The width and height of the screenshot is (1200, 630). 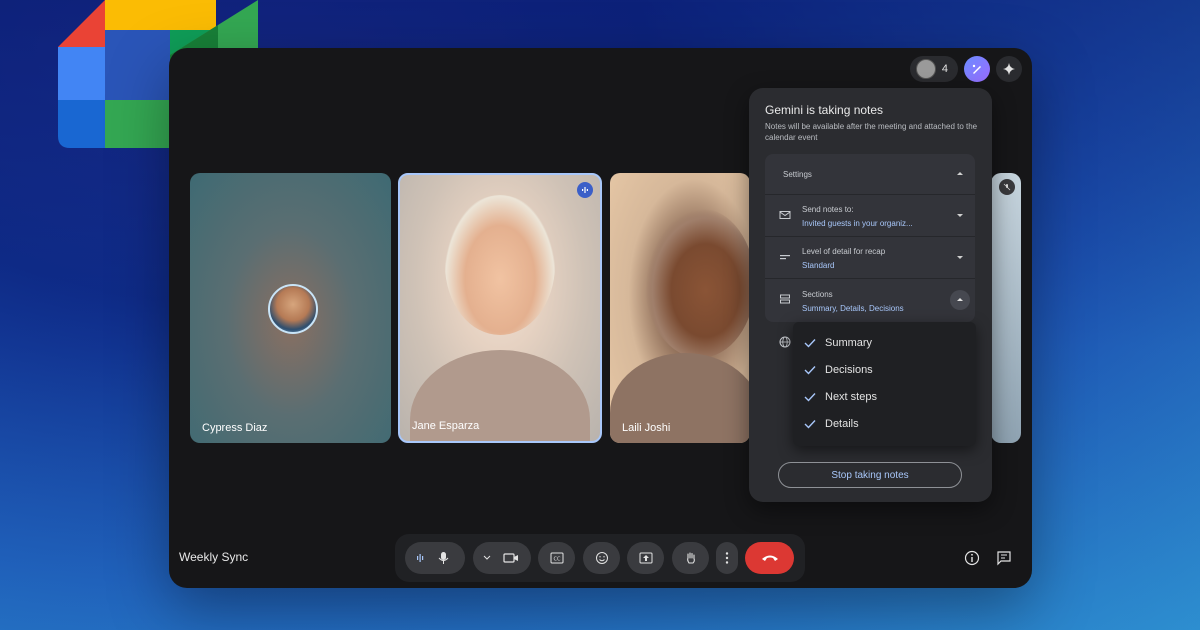 What do you see at coordinates (235, 428) in the screenshot?
I see `participant-name: Cypress Diaz` at bounding box center [235, 428].